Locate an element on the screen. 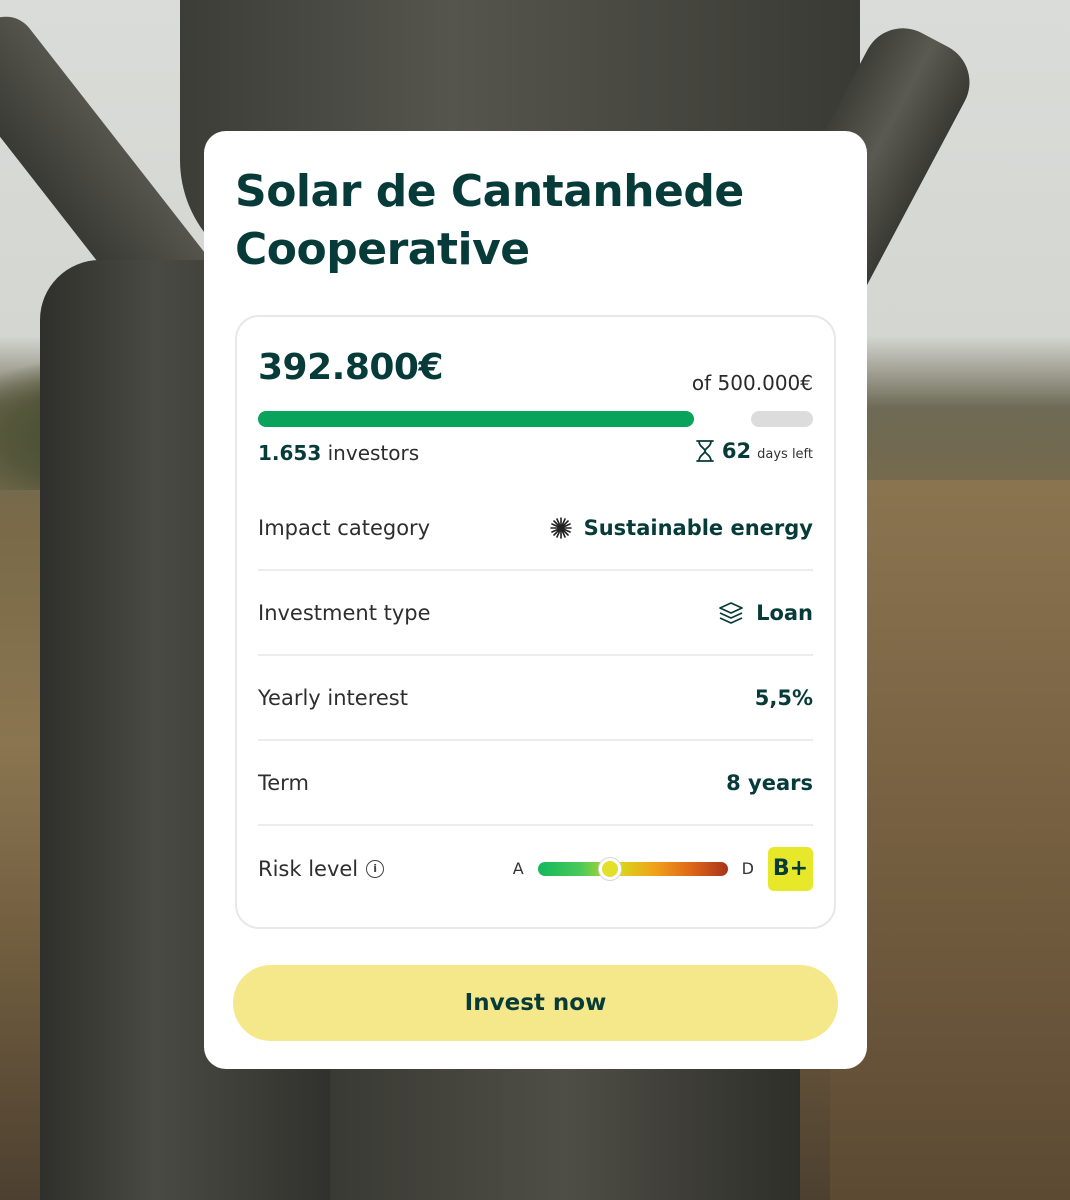 This screenshot has height=1200, width=1070. term-value: 8 years is located at coordinates (769, 782).